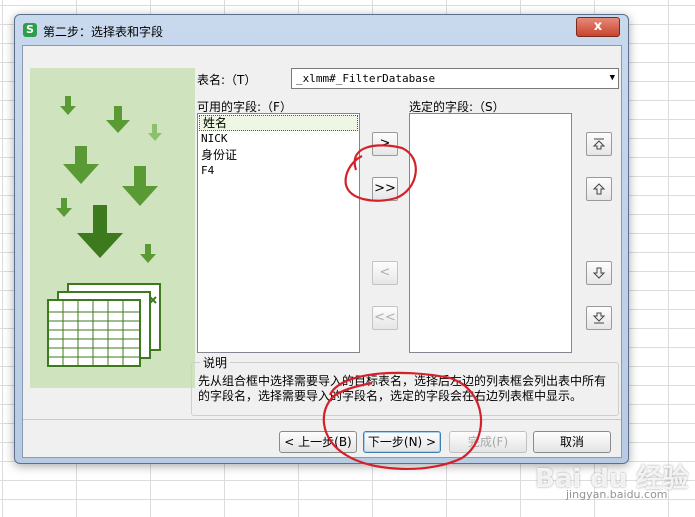  I want to click on list-item: F4, so click(278, 171).